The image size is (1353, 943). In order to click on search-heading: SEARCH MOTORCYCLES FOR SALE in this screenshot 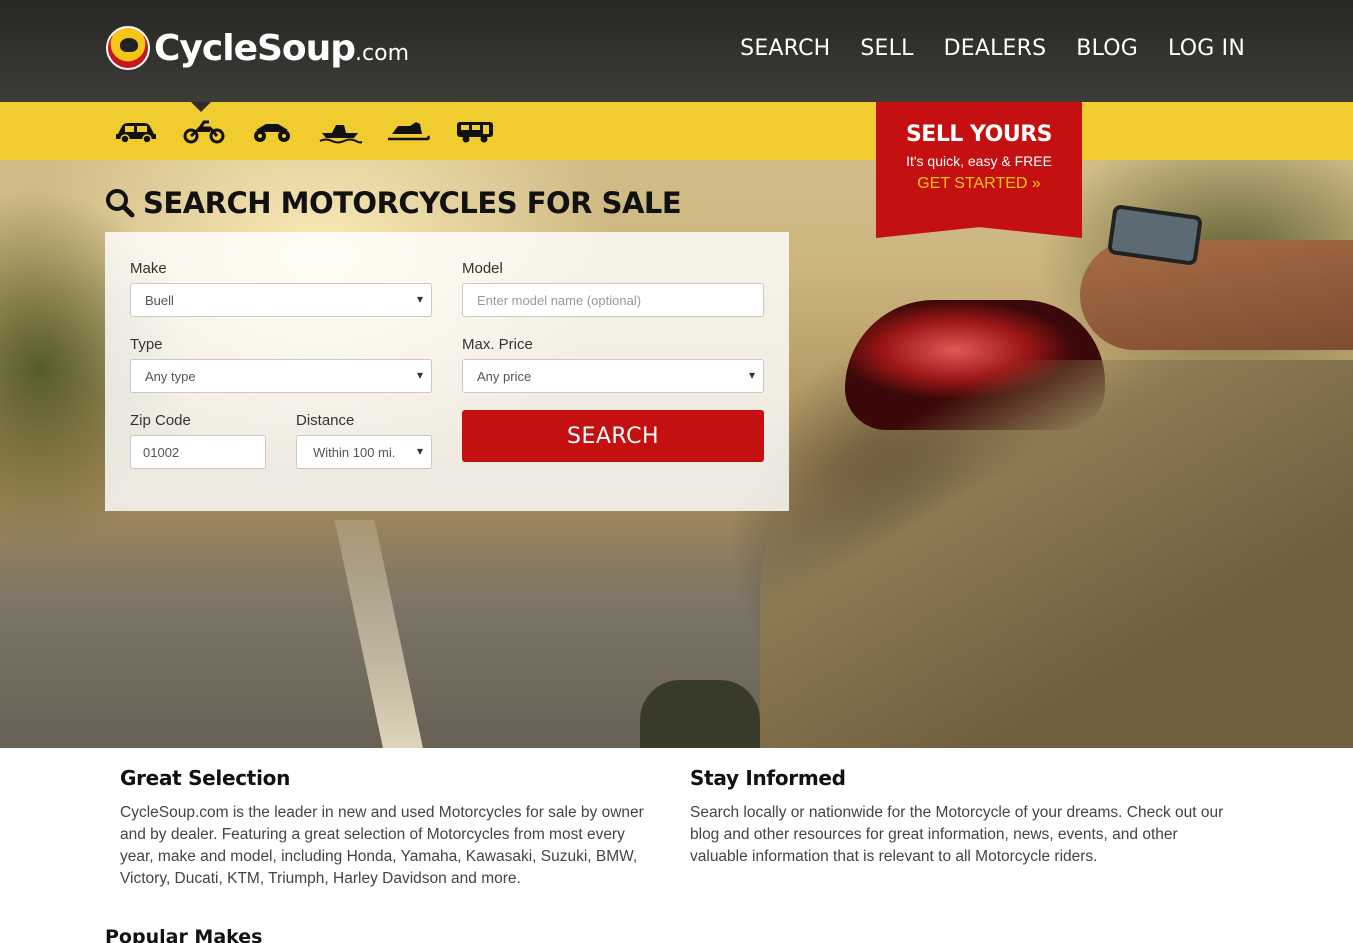, I will do `click(393, 203)`.